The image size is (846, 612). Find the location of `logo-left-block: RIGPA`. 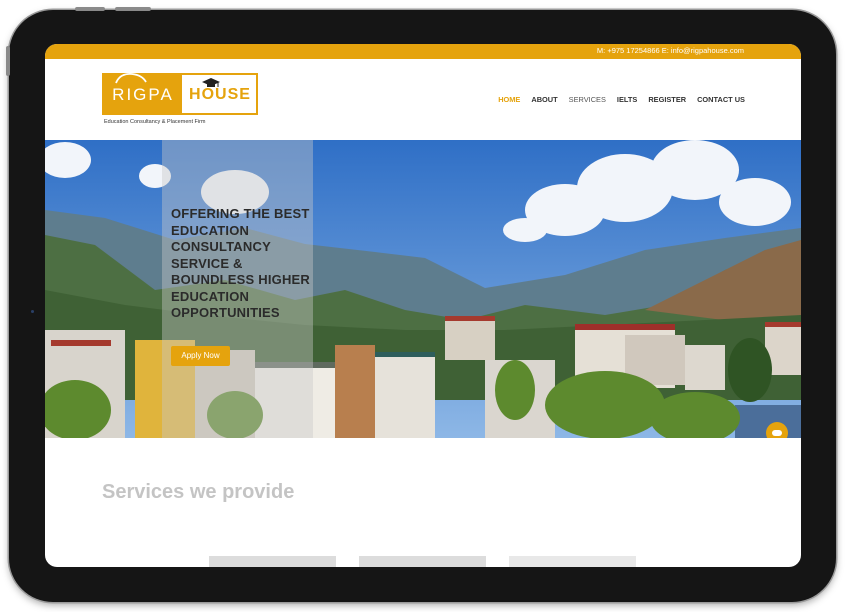

logo-left-block: RIGPA is located at coordinates (143, 93).